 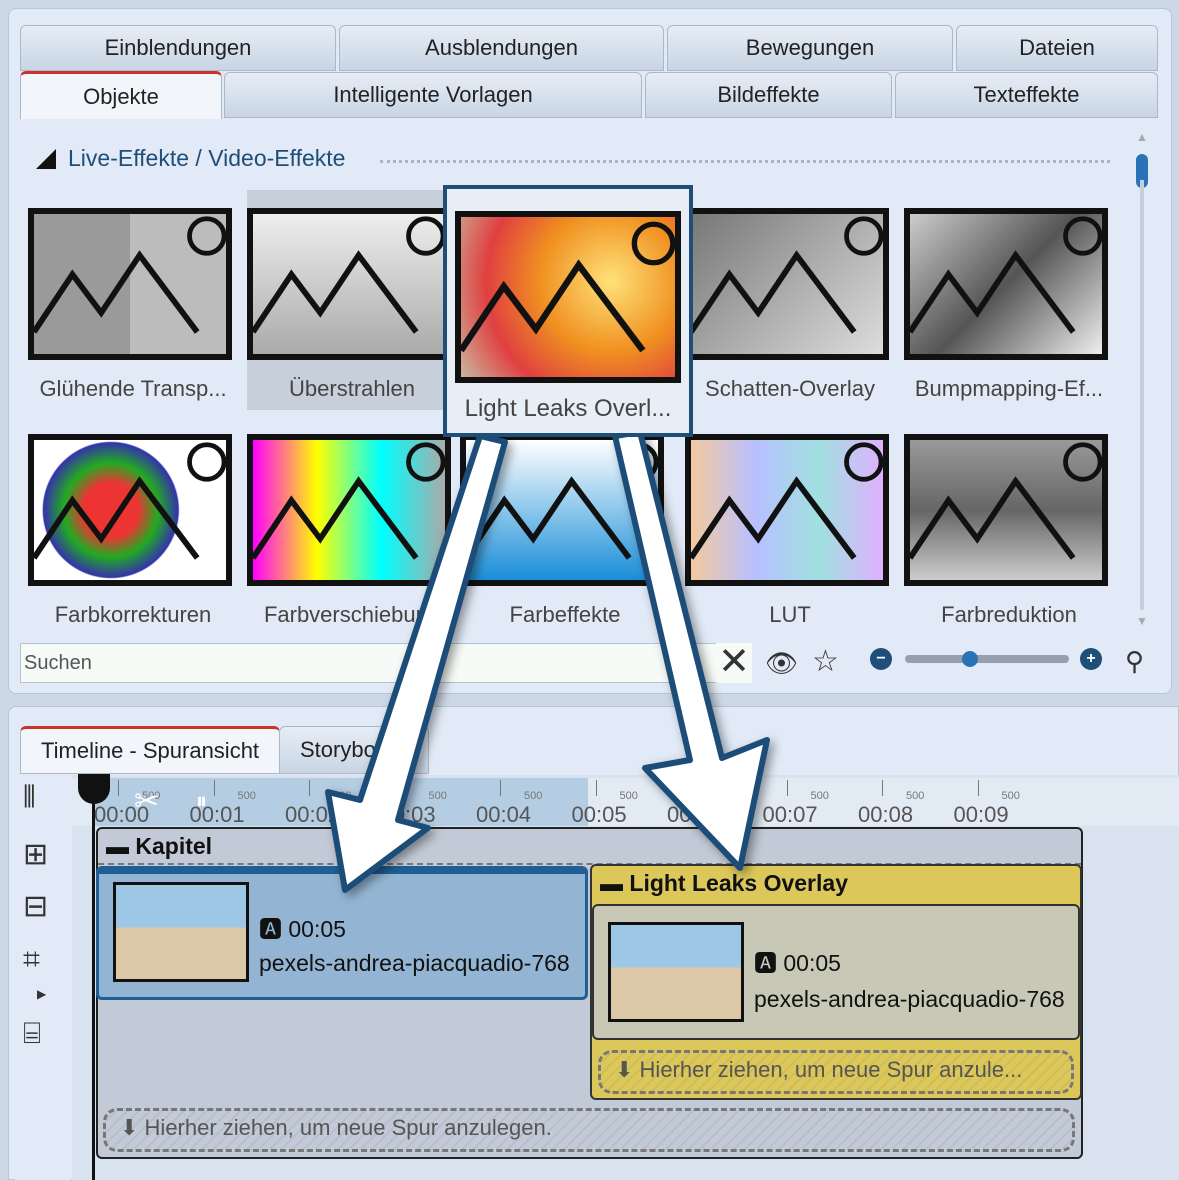 What do you see at coordinates (547, 661) in the screenshot?
I see `drag-arrows-overlay` at bounding box center [547, 661].